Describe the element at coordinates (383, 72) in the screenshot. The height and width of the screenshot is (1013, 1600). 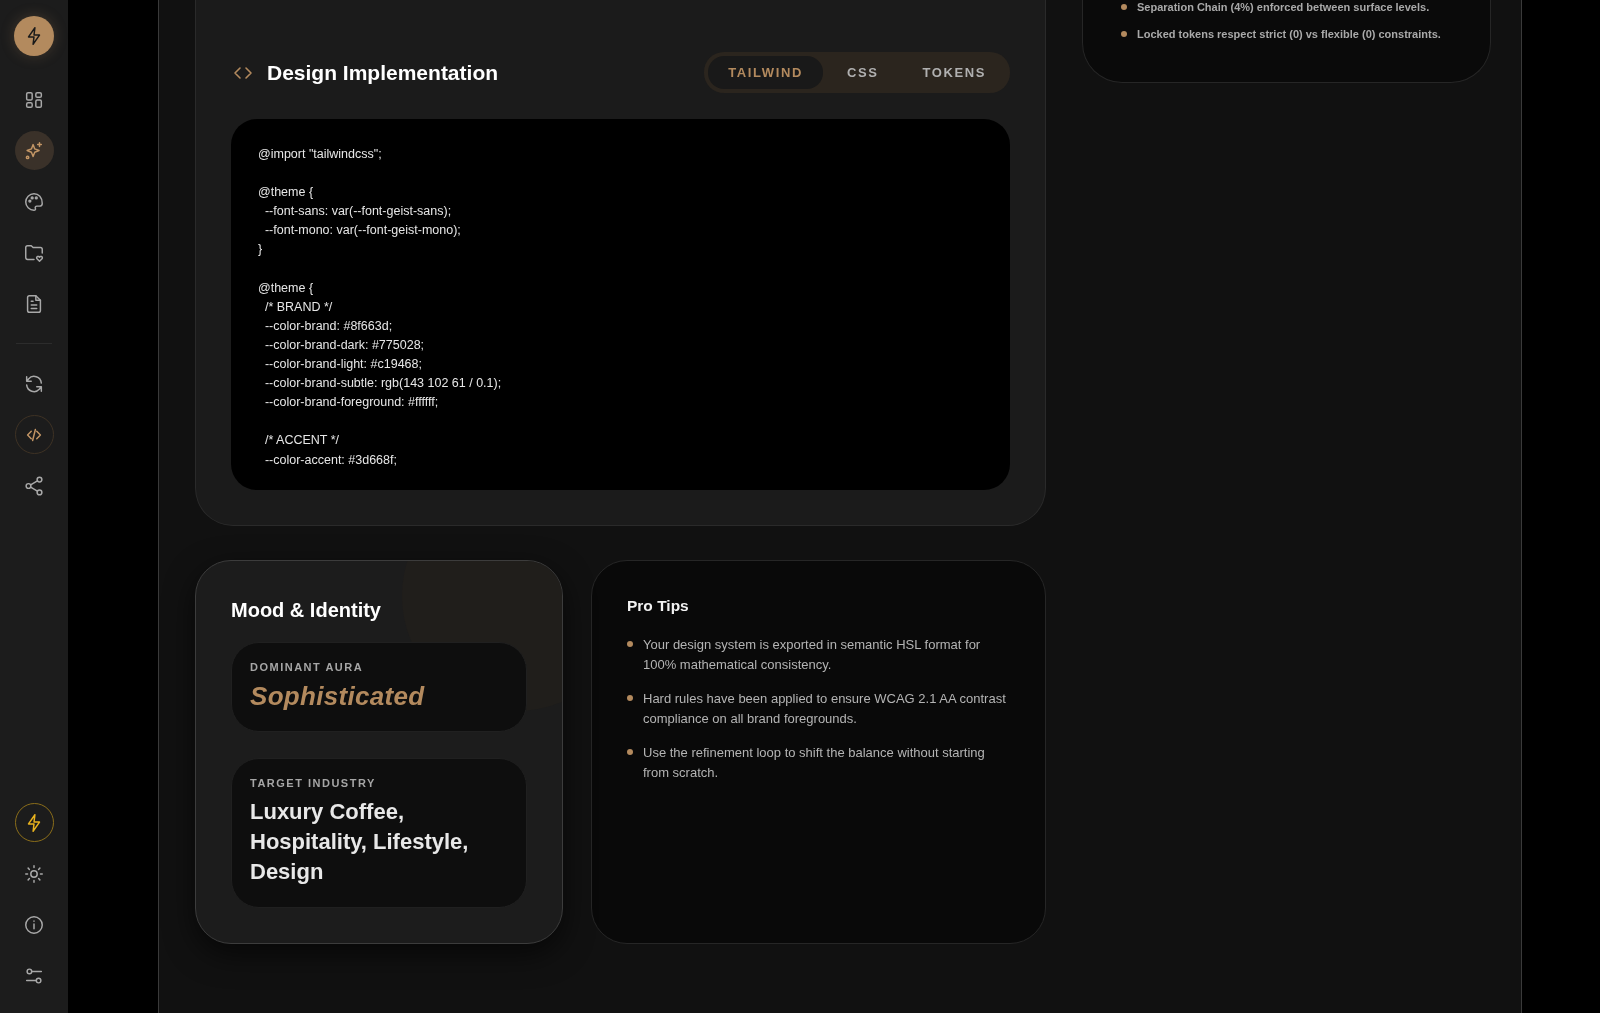
I see `section-title: Design Implementation` at that location.